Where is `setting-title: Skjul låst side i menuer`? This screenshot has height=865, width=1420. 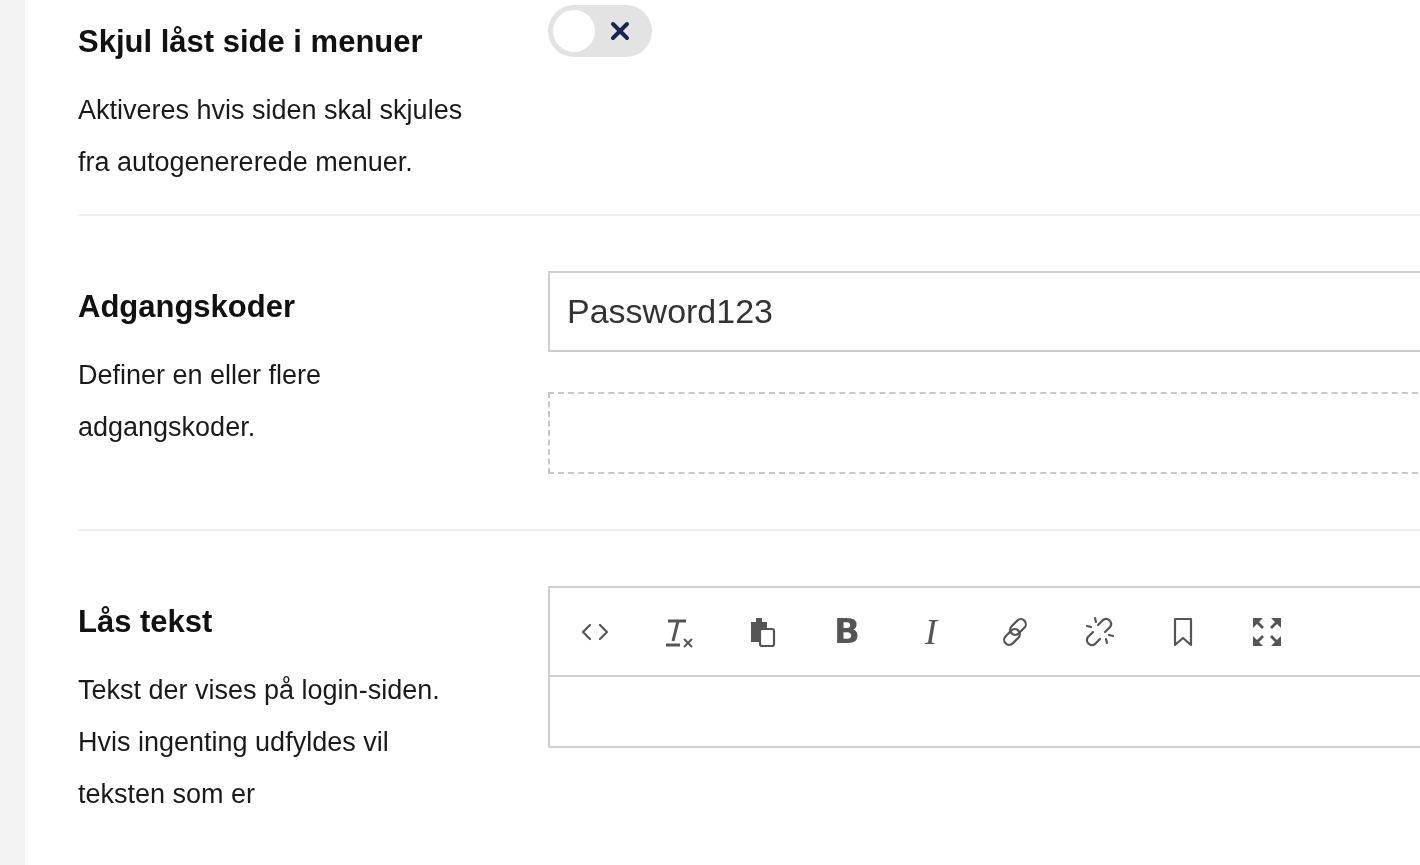
setting-title: Skjul låst side i menuer is located at coordinates (251, 42).